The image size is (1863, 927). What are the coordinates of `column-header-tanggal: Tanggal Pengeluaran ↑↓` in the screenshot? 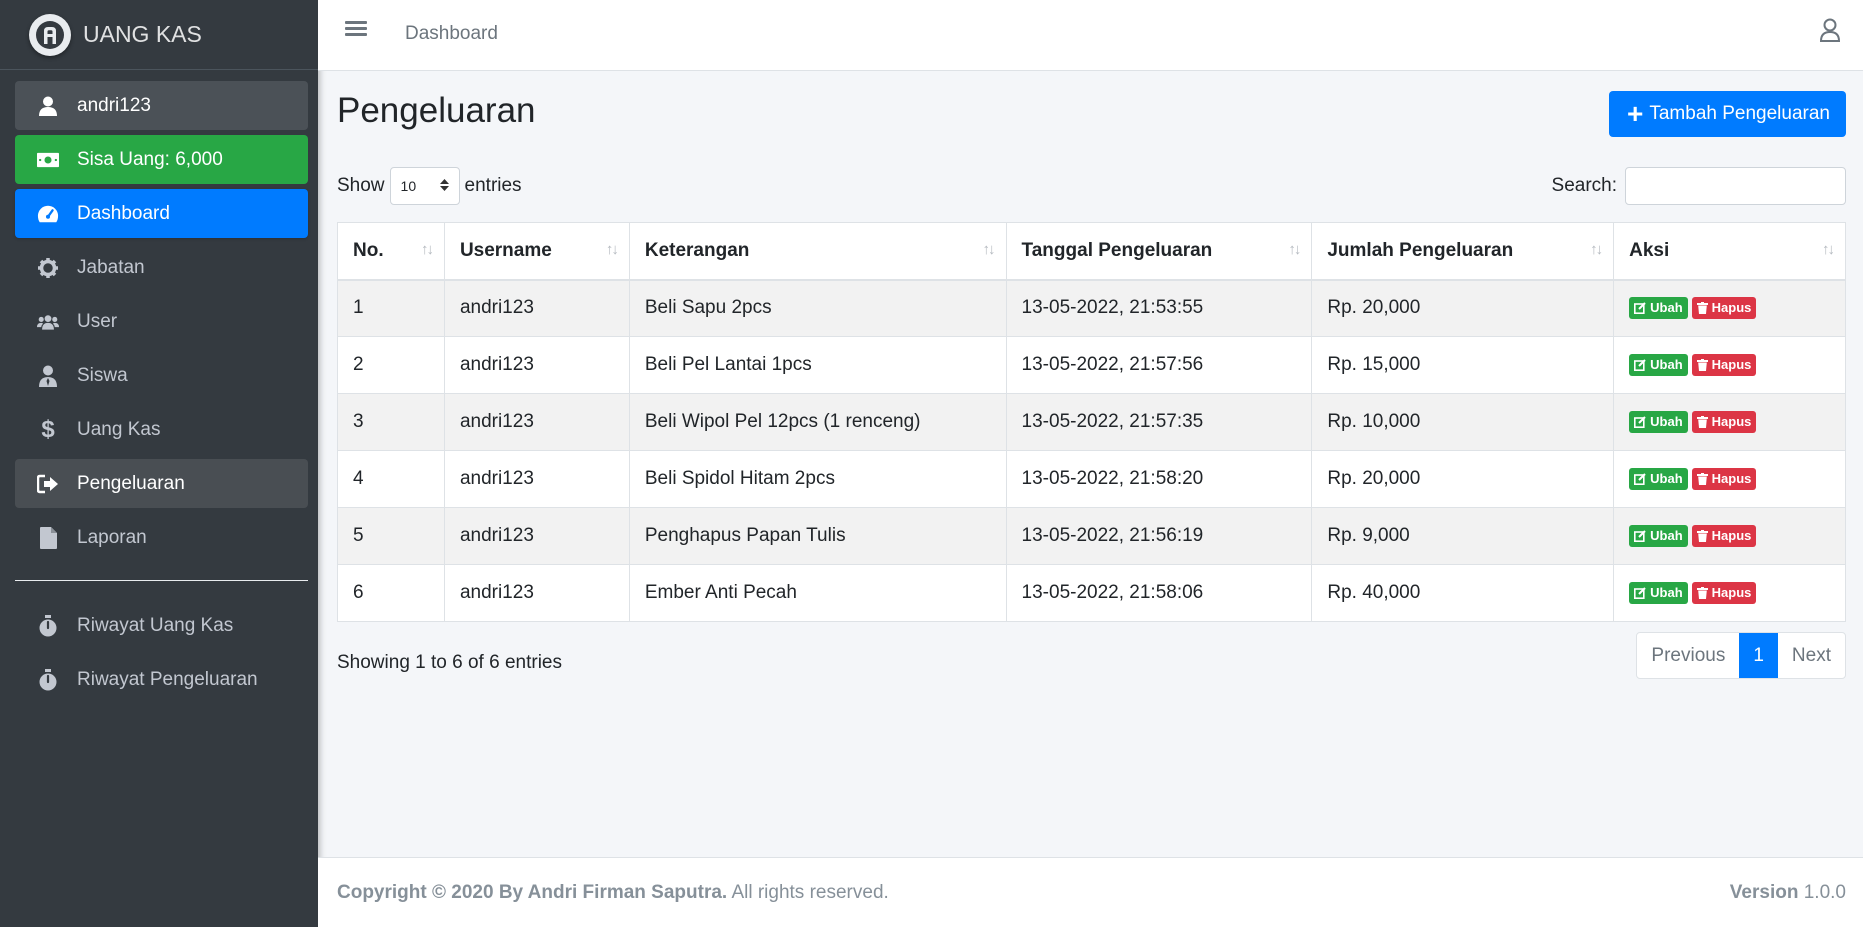 It's located at (1159, 251).